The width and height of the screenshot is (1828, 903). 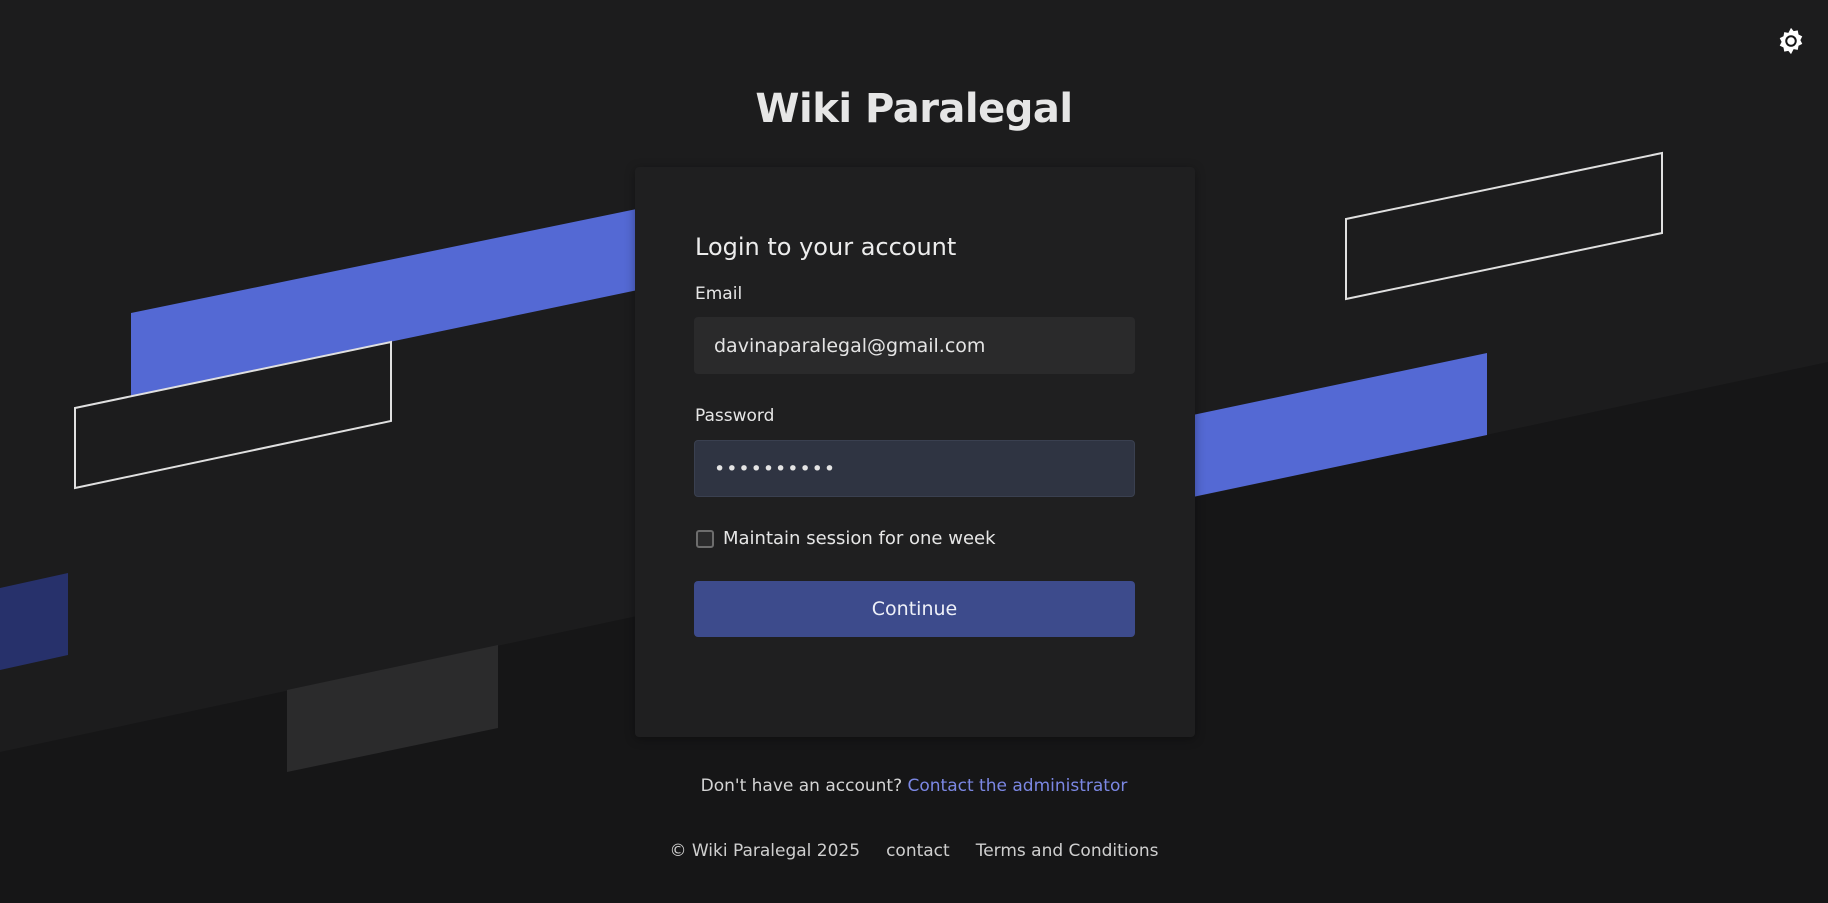 I want to click on password-label: Password, so click(x=735, y=416).